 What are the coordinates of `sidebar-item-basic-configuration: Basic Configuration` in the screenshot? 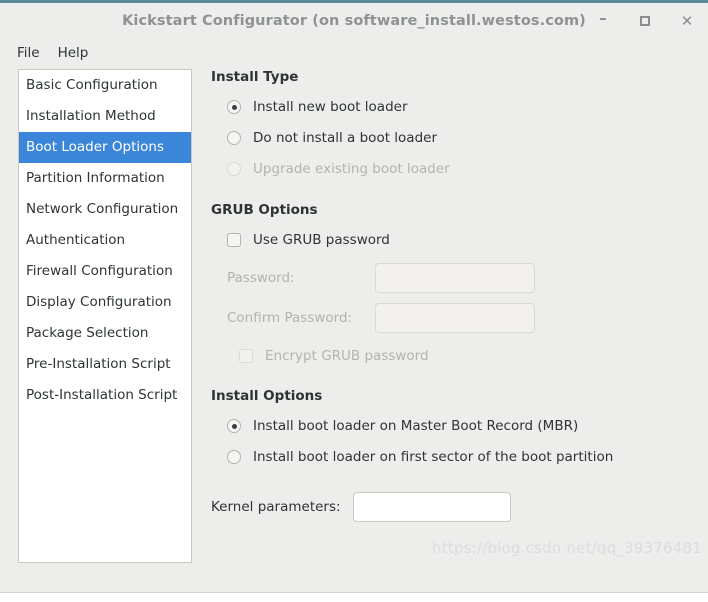 It's located at (105, 85).